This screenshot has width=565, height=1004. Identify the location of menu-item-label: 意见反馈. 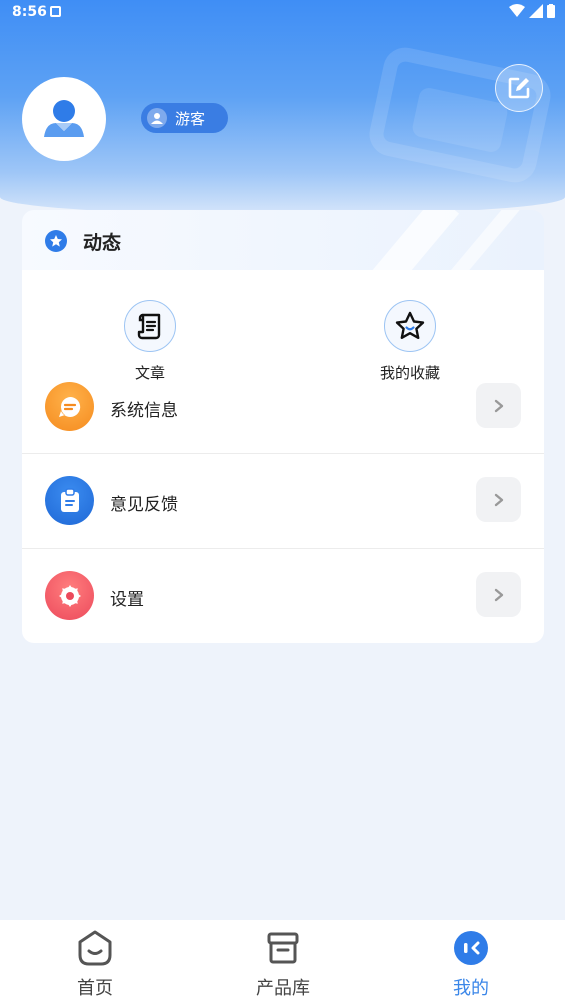
(144, 505).